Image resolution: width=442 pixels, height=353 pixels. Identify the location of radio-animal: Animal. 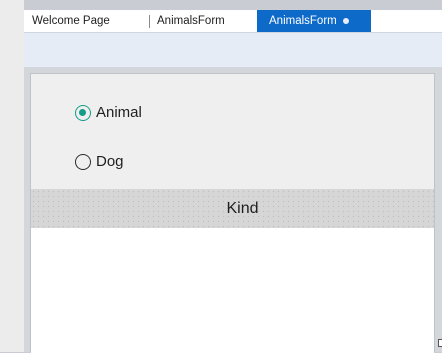
(108, 112).